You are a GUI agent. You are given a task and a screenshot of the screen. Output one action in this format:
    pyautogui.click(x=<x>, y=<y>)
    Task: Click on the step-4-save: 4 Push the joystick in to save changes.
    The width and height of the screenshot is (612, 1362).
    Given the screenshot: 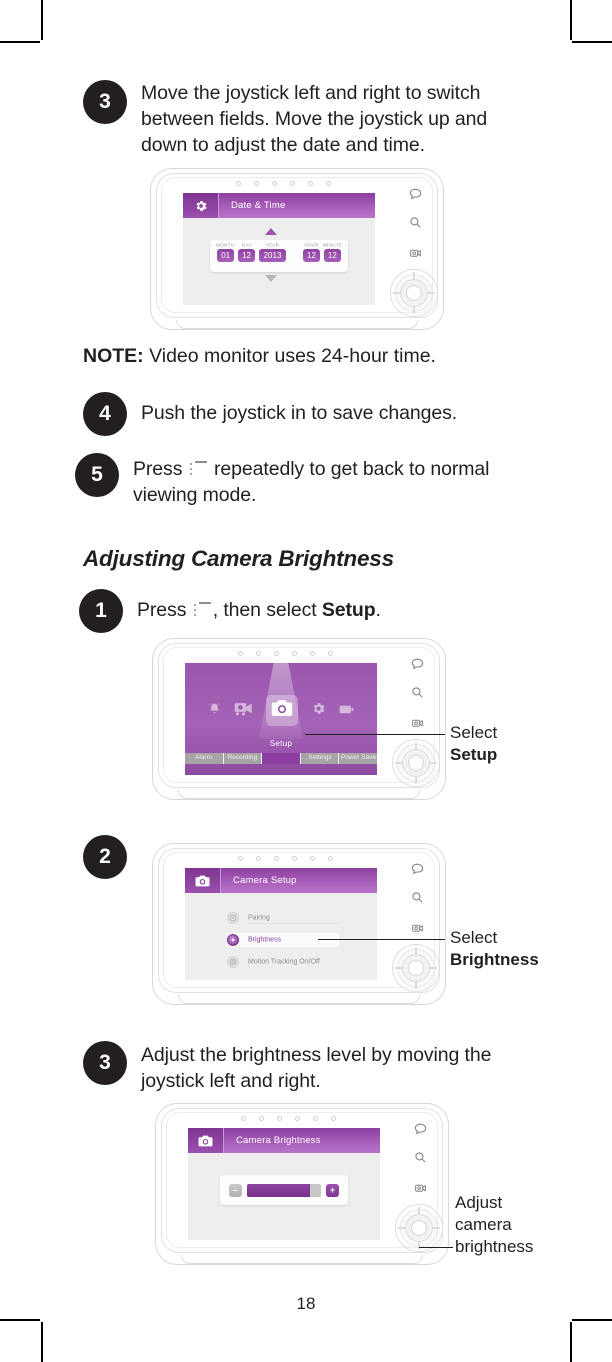 What is the action you would take?
    pyautogui.click(x=303, y=414)
    